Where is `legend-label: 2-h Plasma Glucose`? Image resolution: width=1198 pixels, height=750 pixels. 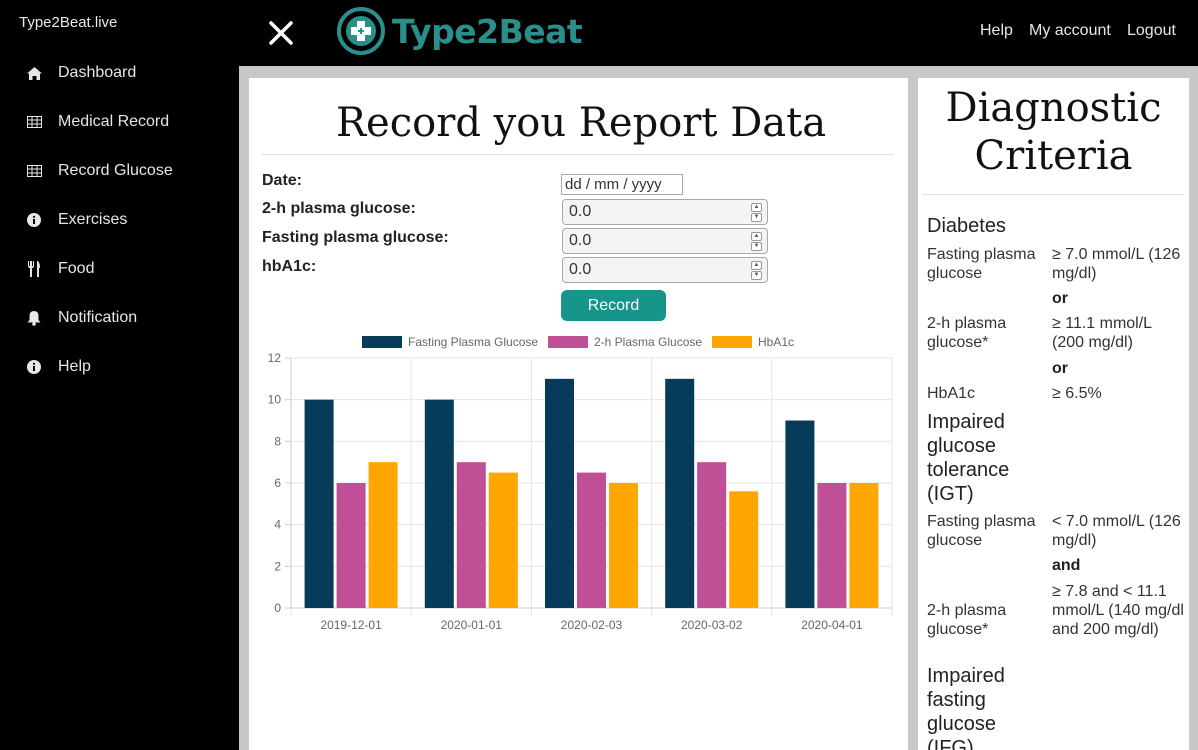 legend-label: 2-h Plasma Glucose is located at coordinates (648, 342).